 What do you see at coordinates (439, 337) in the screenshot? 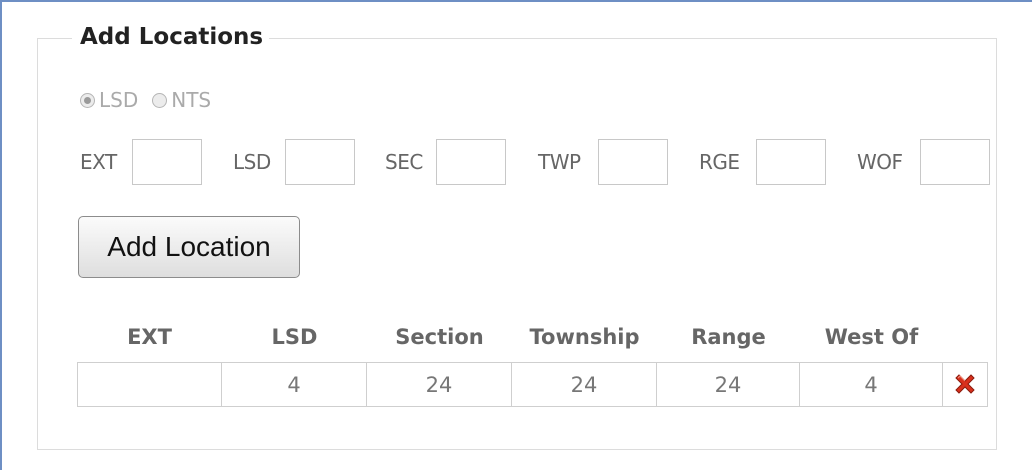
I see `table-header-section: Section` at bounding box center [439, 337].